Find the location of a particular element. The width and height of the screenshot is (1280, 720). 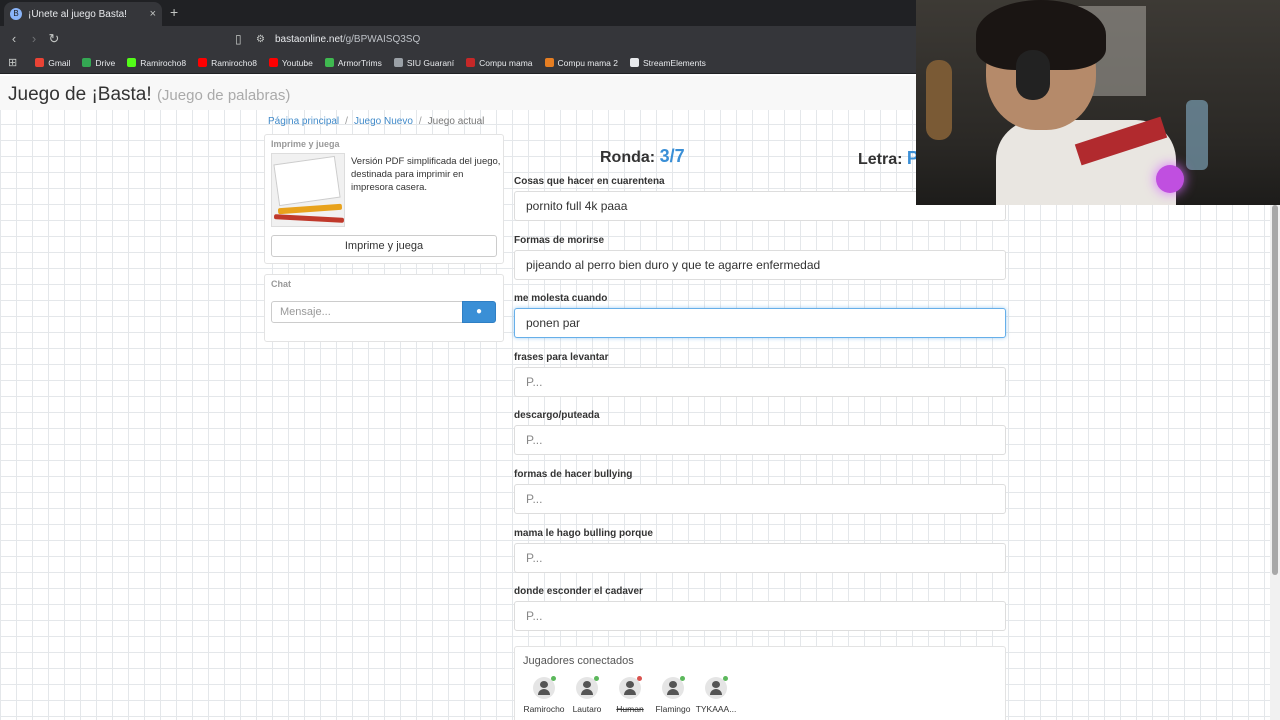

category-label: descargo/puteada is located at coordinates (557, 415).